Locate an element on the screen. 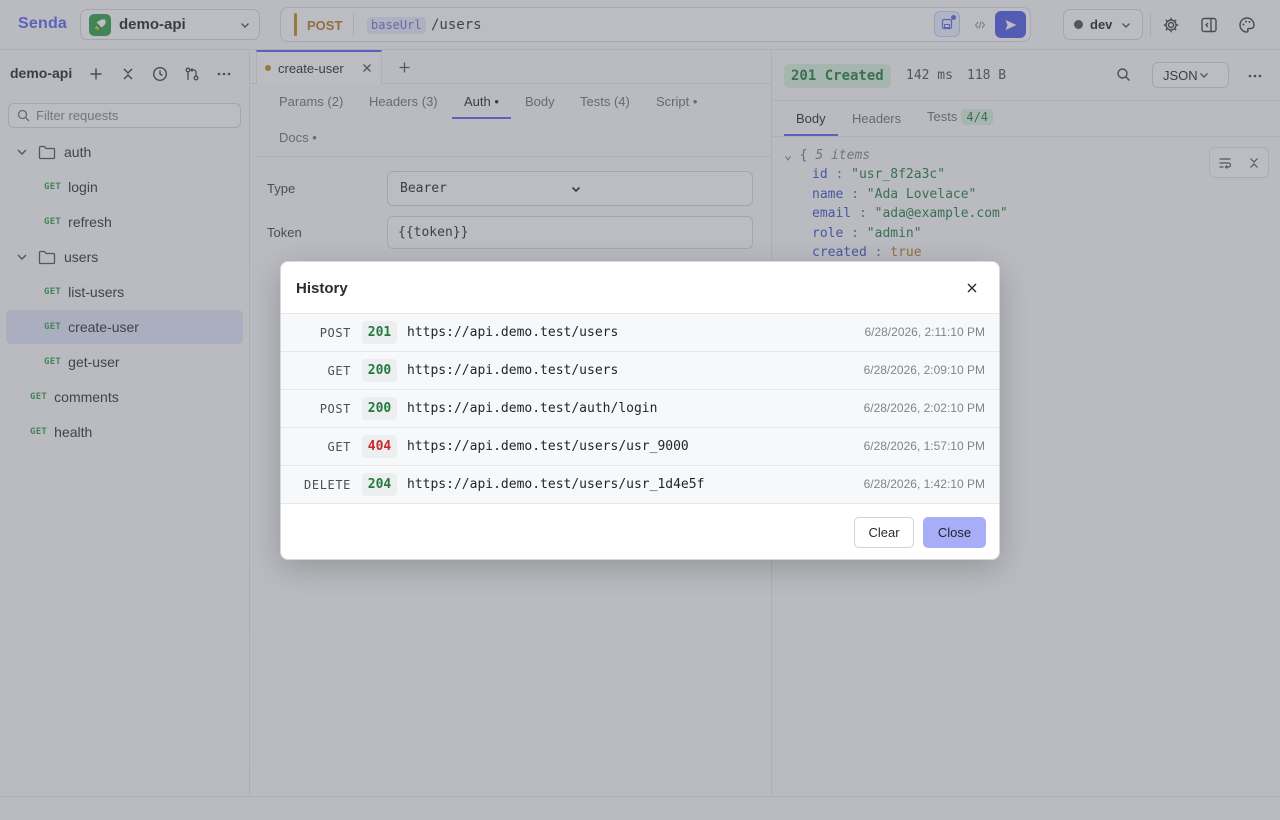 The width and height of the screenshot is (1280, 820). history-url: https://api.demo.test/users/usr_1d4e5f is located at coordinates (556, 484).